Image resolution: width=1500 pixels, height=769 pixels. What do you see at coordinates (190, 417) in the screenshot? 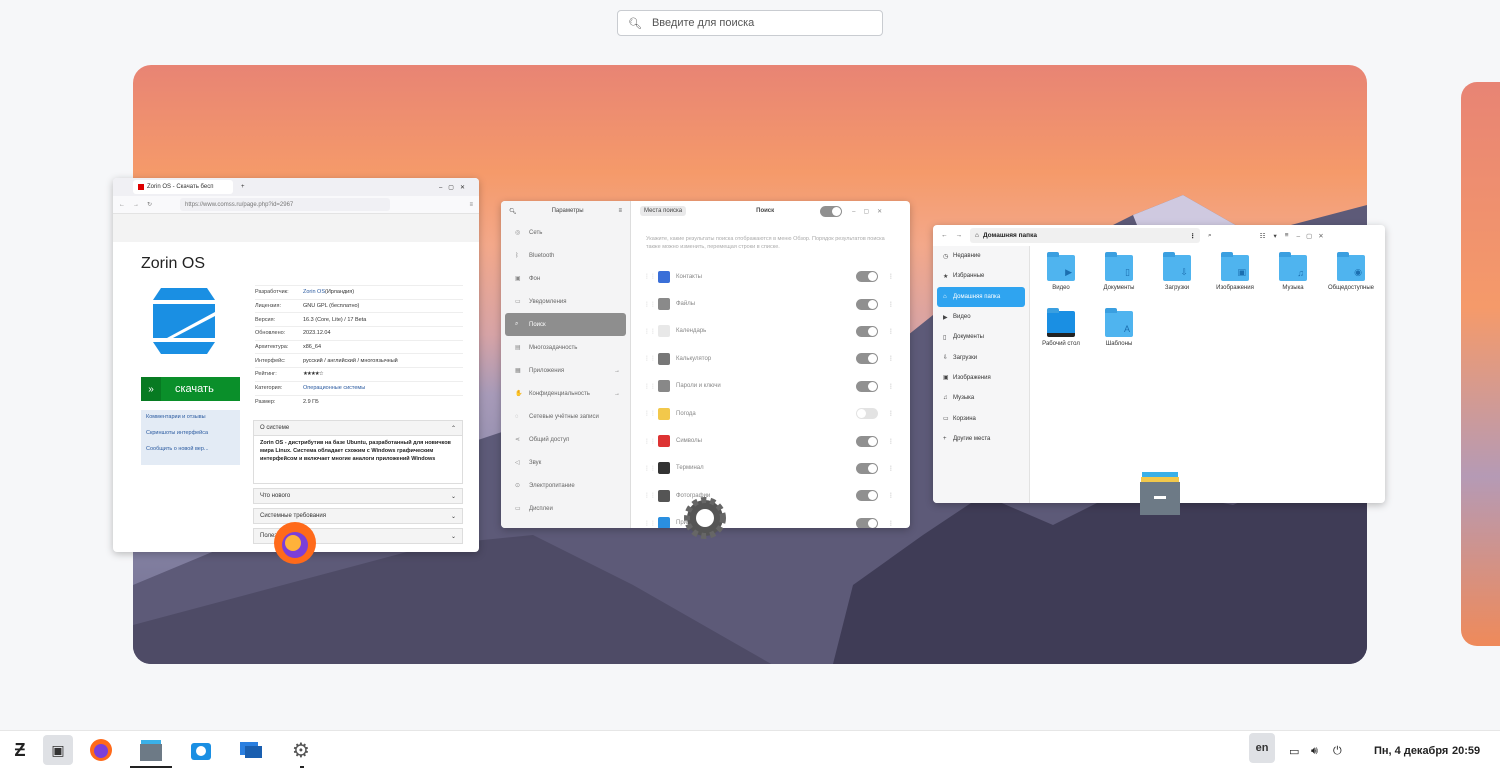
I see `link-comments: Комментарии и отзывы` at bounding box center [190, 417].